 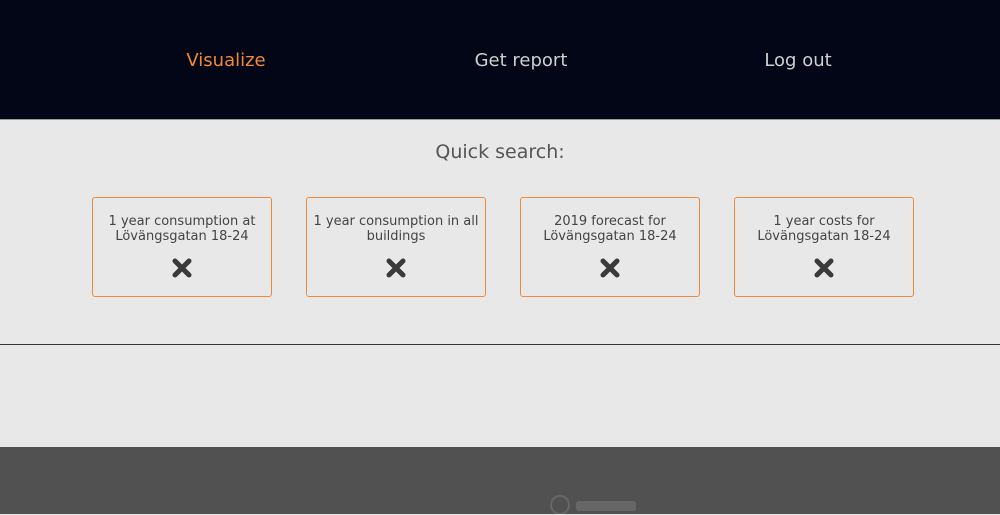 What do you see at coordinates (396, 247) in the screenshot?
I see `quick-search-card: 1 year consumption in all buildings` at bounding box center [396, 247].